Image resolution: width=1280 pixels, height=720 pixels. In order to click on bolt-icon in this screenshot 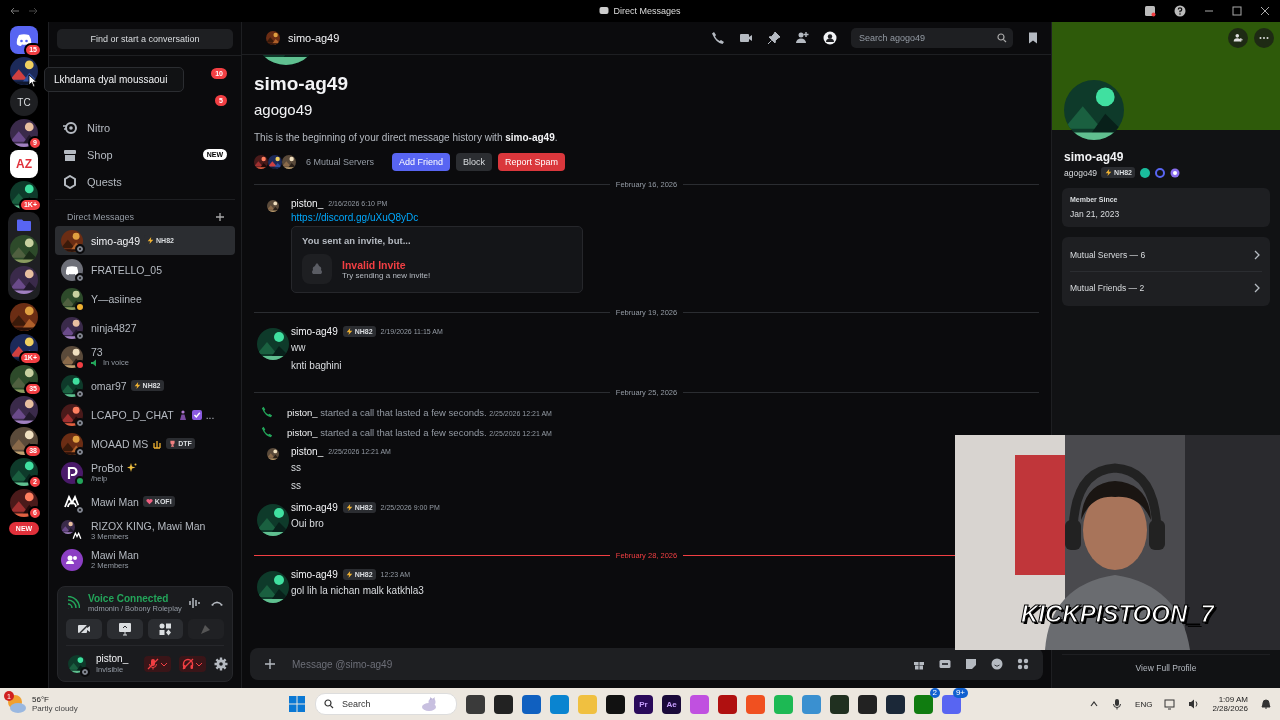, I will do `click(349, 507)`.